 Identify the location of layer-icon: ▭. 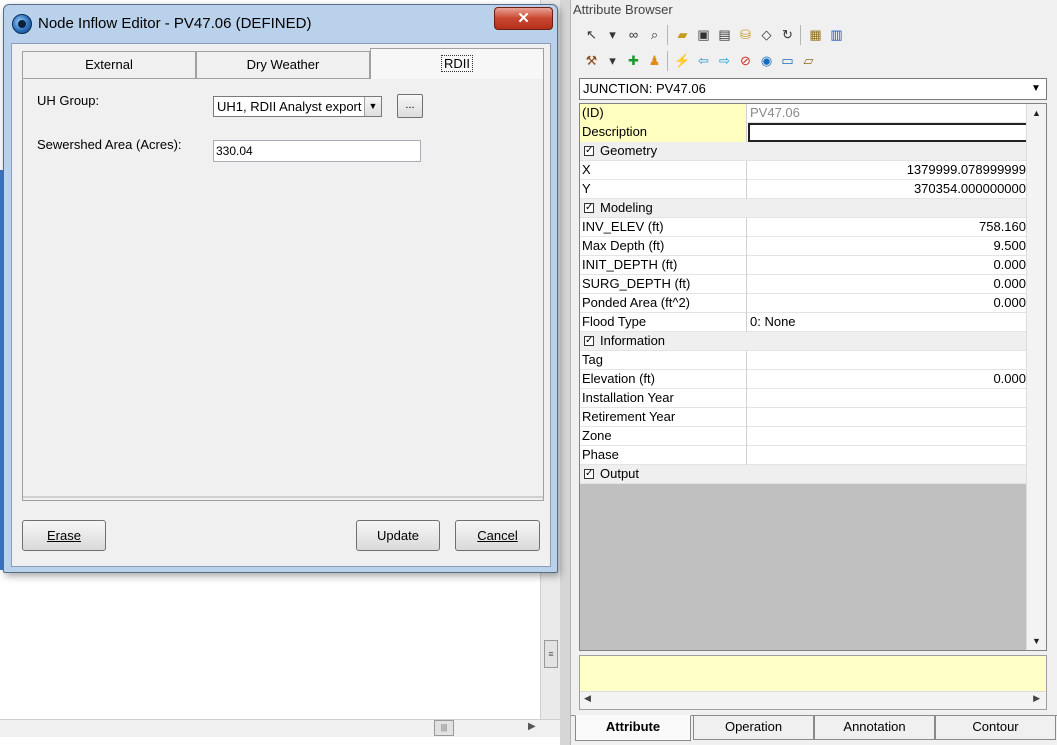
(787, 61).